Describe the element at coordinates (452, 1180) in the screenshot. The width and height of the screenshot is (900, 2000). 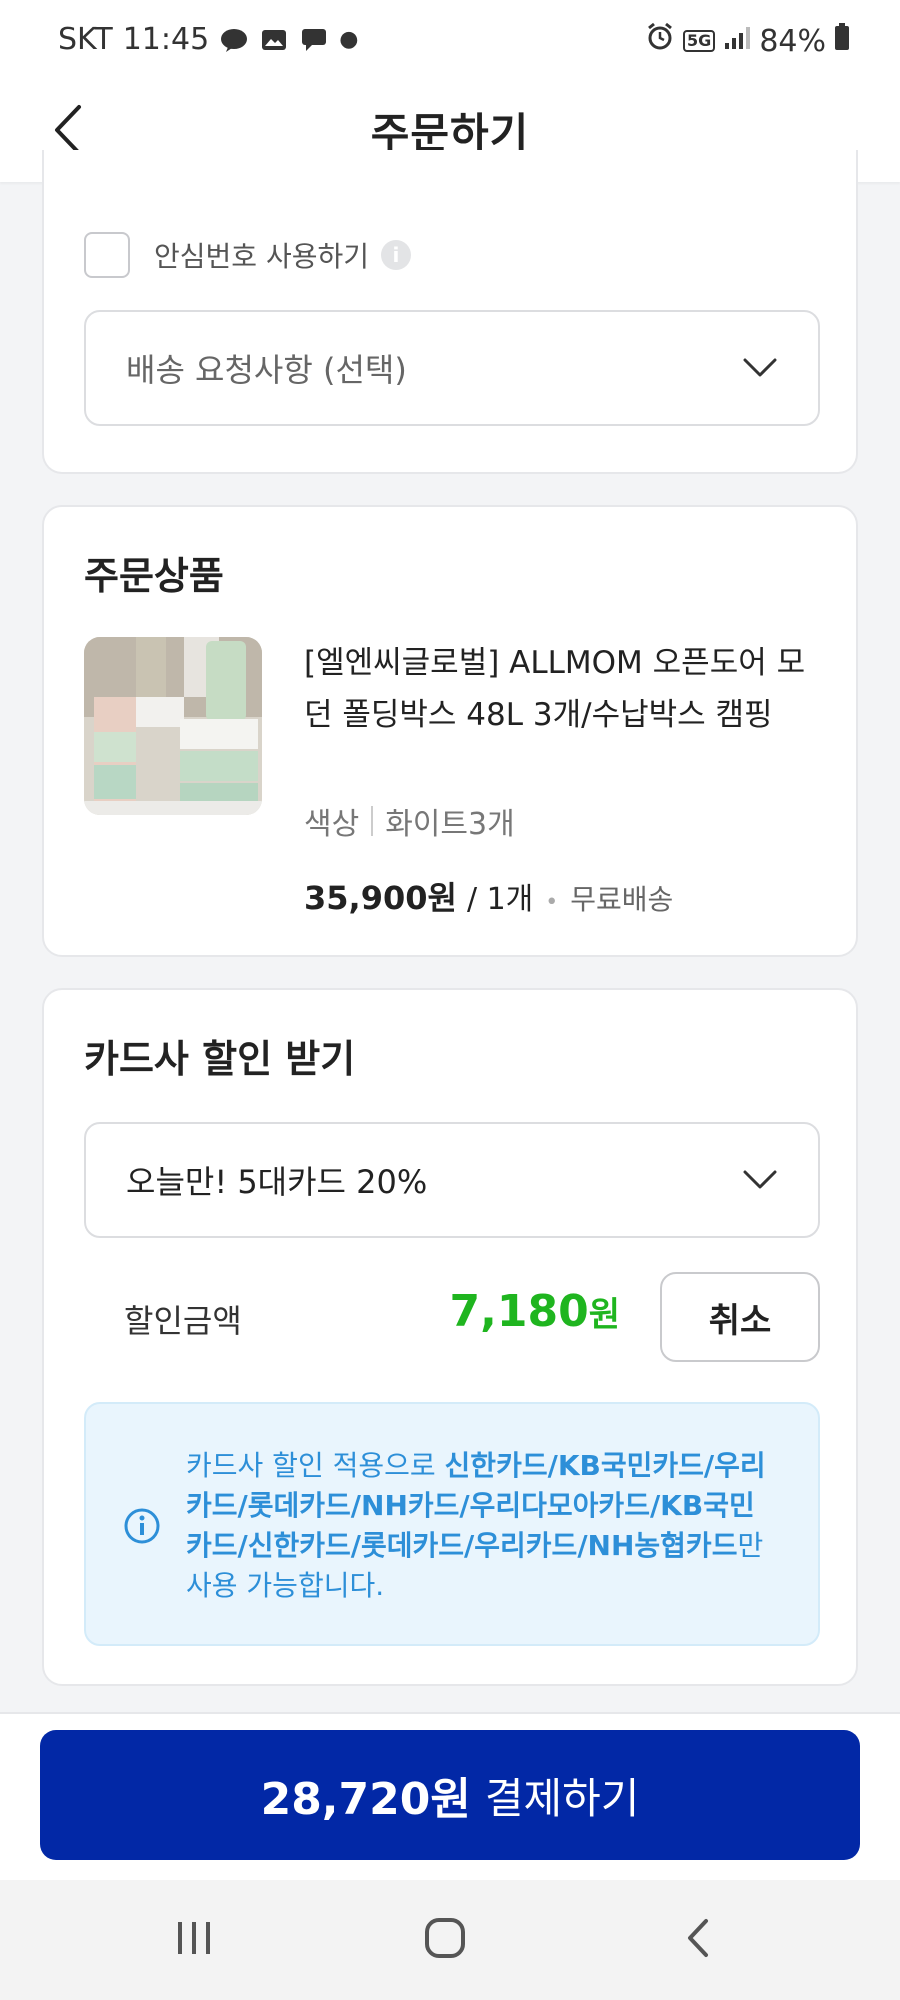
I see `card-discount-select: 오늘만! 5대카드 20%` at that location.